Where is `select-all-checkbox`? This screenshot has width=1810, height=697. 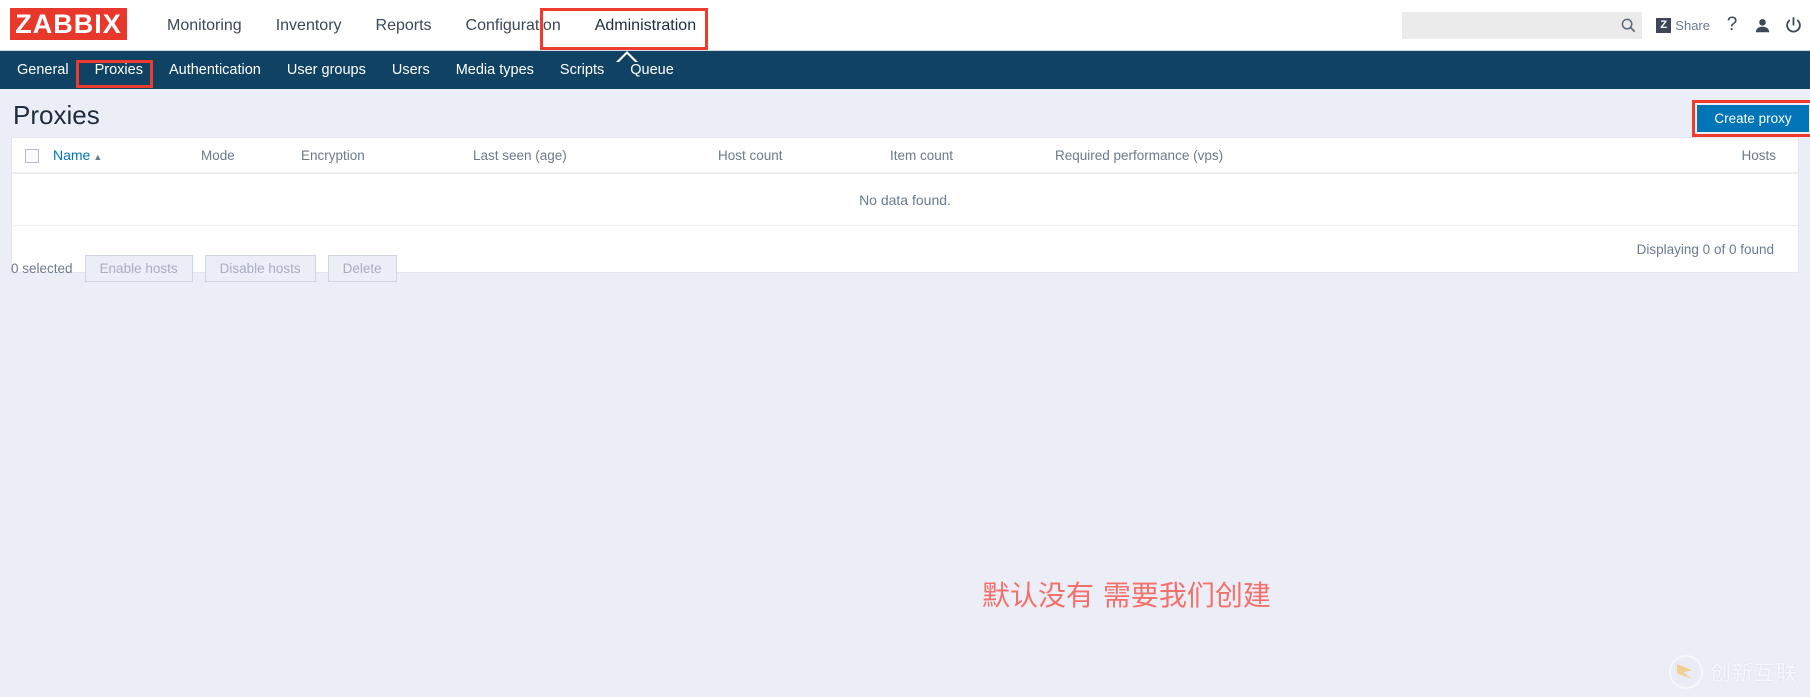
select-all-checkbox is located at coordinates (32, 155).